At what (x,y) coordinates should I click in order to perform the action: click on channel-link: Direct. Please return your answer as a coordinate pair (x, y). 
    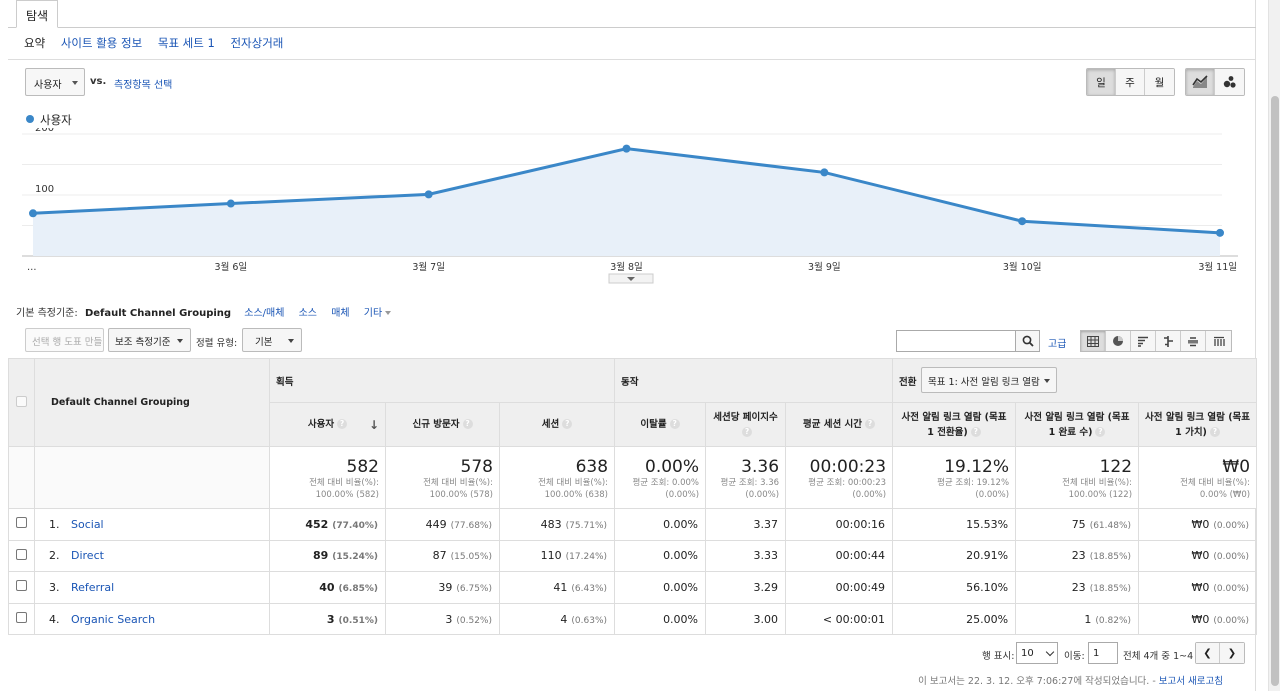
    Looking at the image, I should click on (87, 555).